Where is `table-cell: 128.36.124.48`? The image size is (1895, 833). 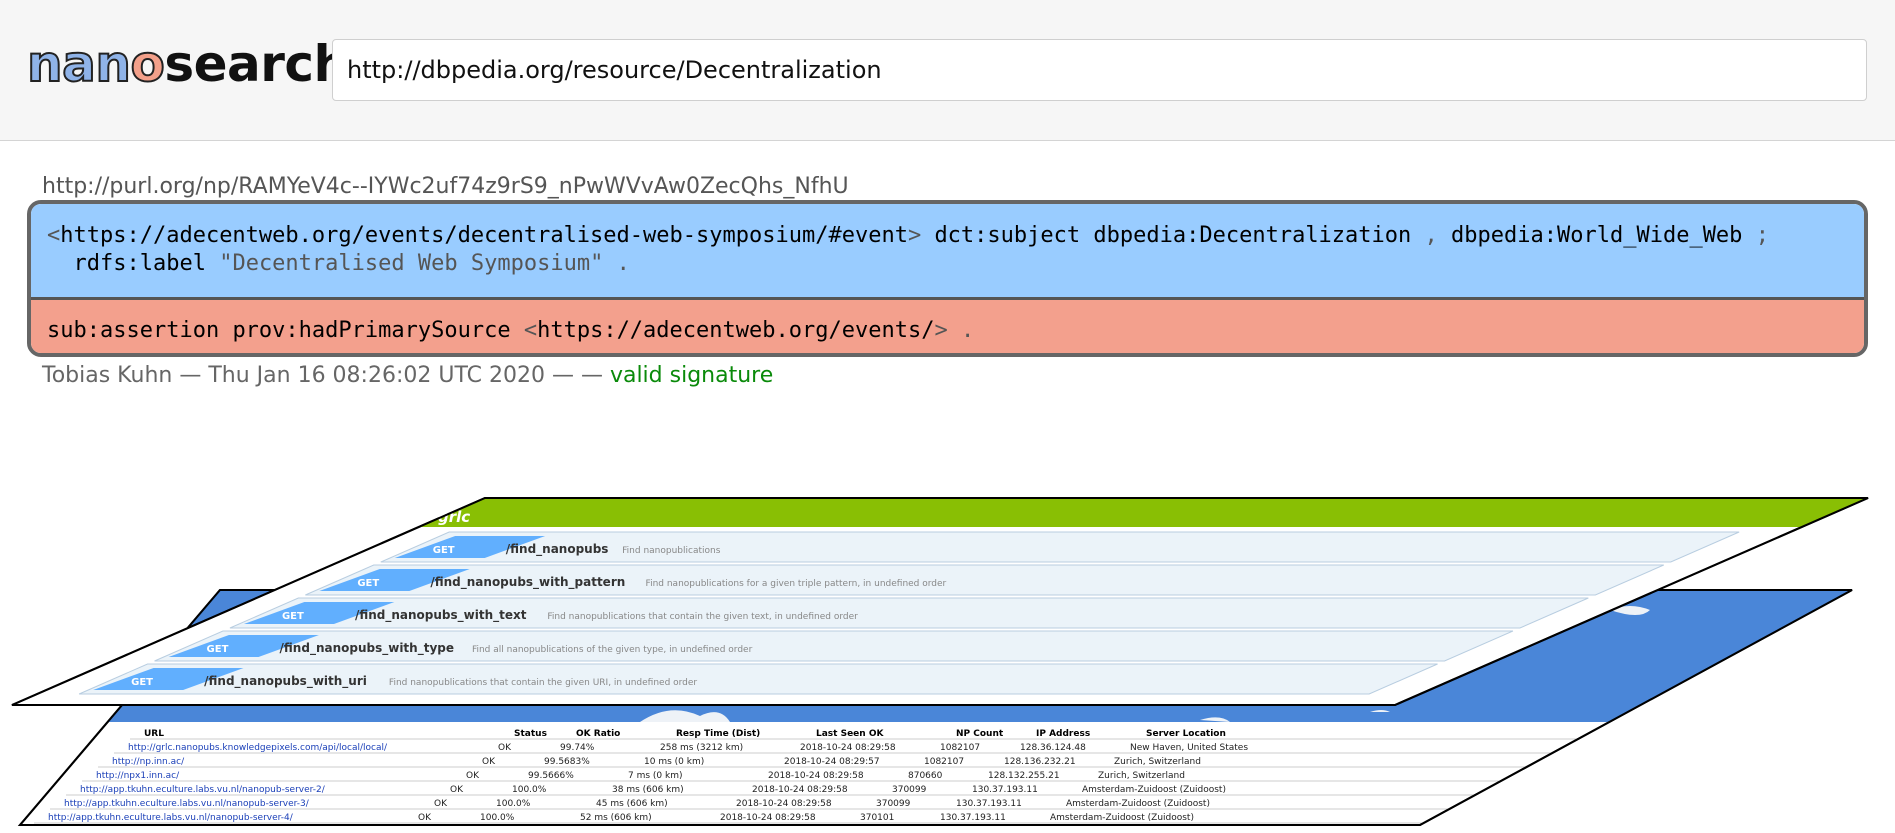
table-cell: 128.36.124.48 is located at coordinates (1053, 748).